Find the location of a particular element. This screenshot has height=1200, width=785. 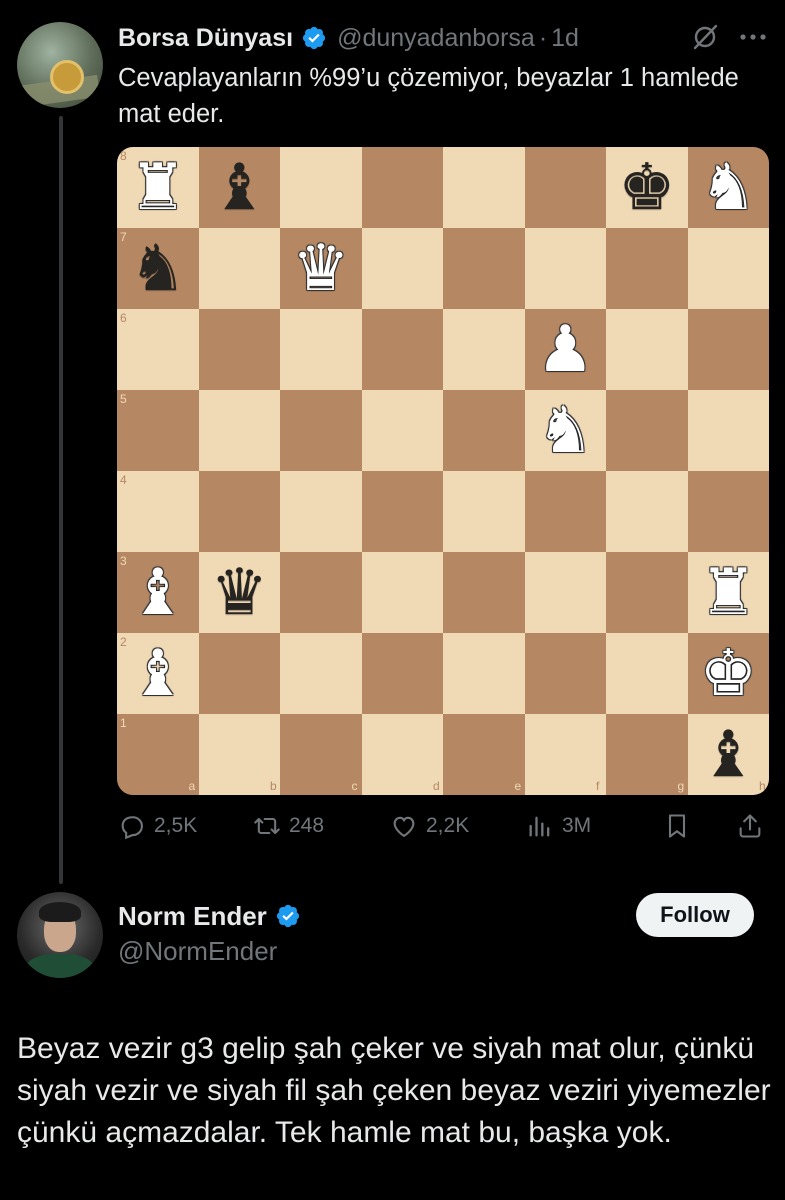

white-pawn-f6: ♟ is located at coordinates (566, 349).